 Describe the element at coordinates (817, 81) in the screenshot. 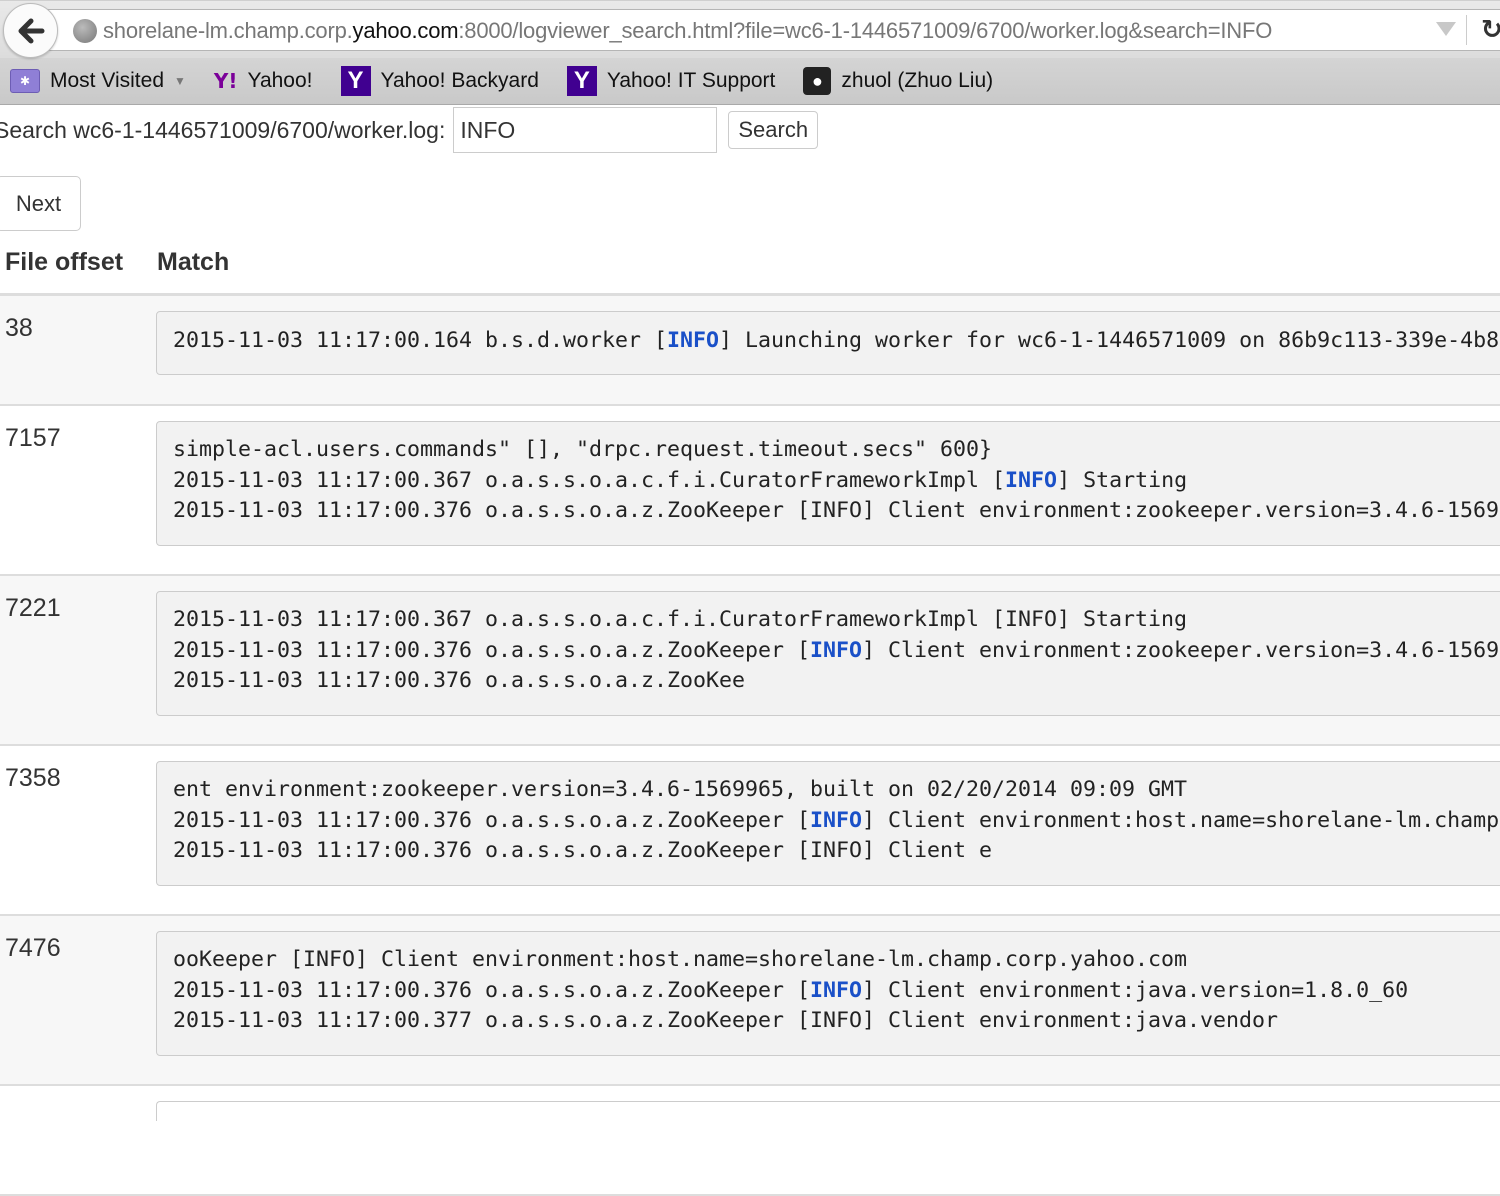

I see `github-icon: ●` at that location.